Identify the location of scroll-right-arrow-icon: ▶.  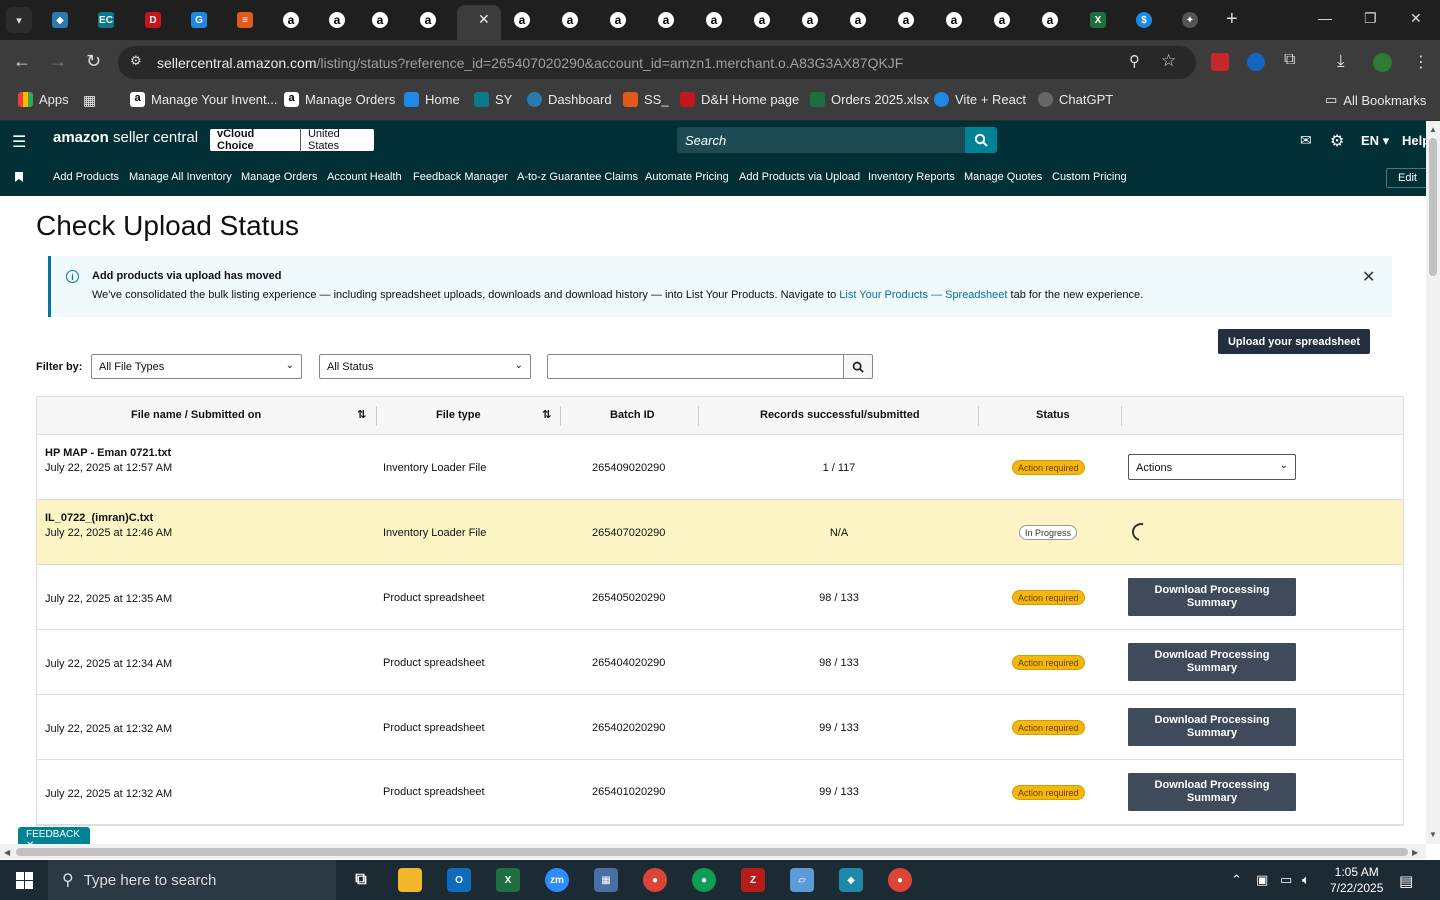
(1415, 852).